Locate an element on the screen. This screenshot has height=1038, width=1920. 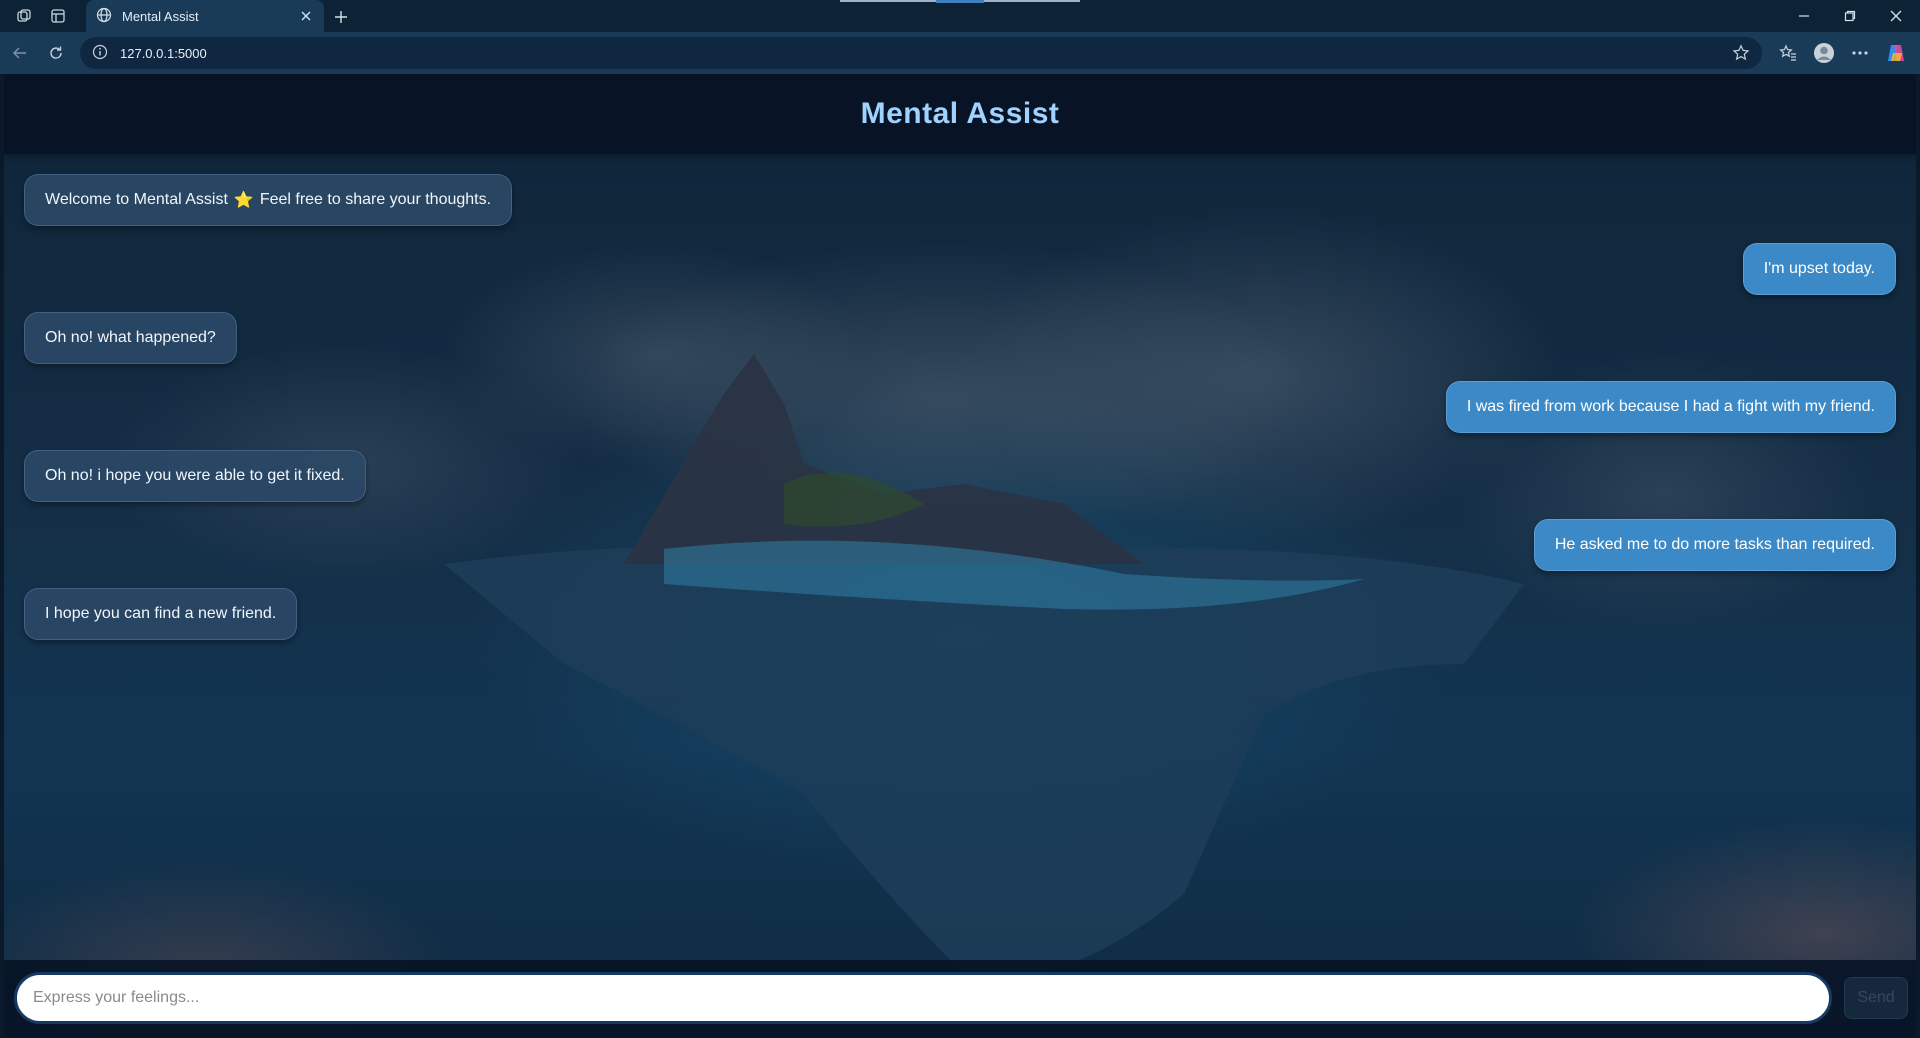
tab-title: Mental Assist is located at coordinates (160, 16).